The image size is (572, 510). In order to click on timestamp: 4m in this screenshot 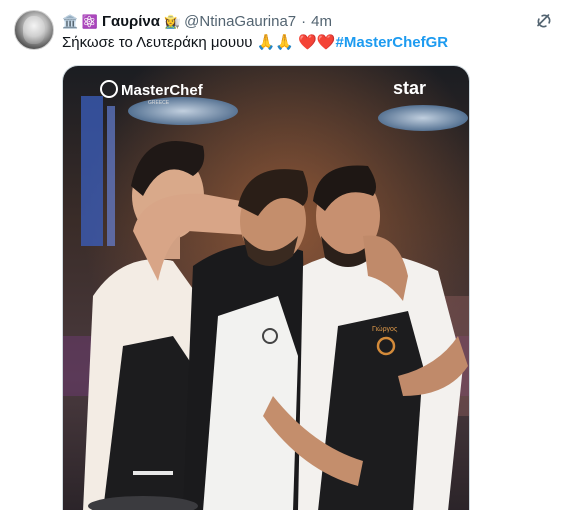, I will do `click(321, 21)`.